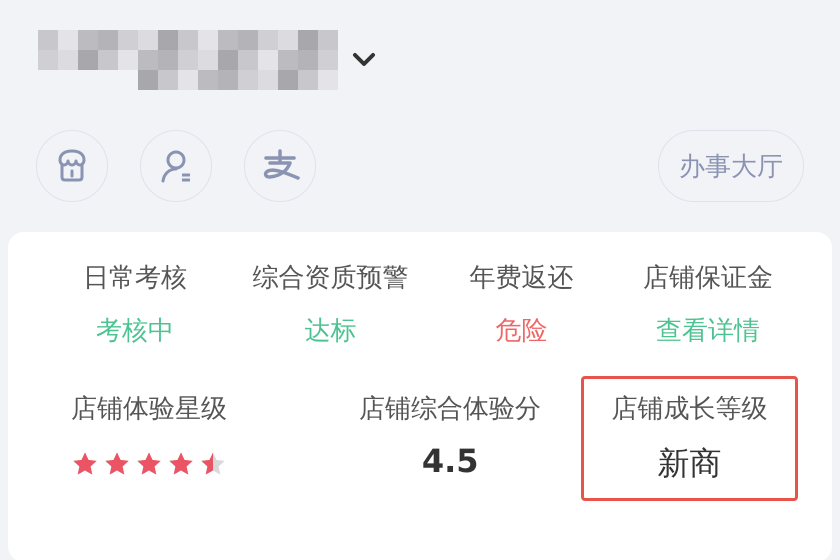 The width and height of the screenshot is (840, 560). Describe the element at coordinates (72, 166) in the screenshot. I see `store-button` at that location.